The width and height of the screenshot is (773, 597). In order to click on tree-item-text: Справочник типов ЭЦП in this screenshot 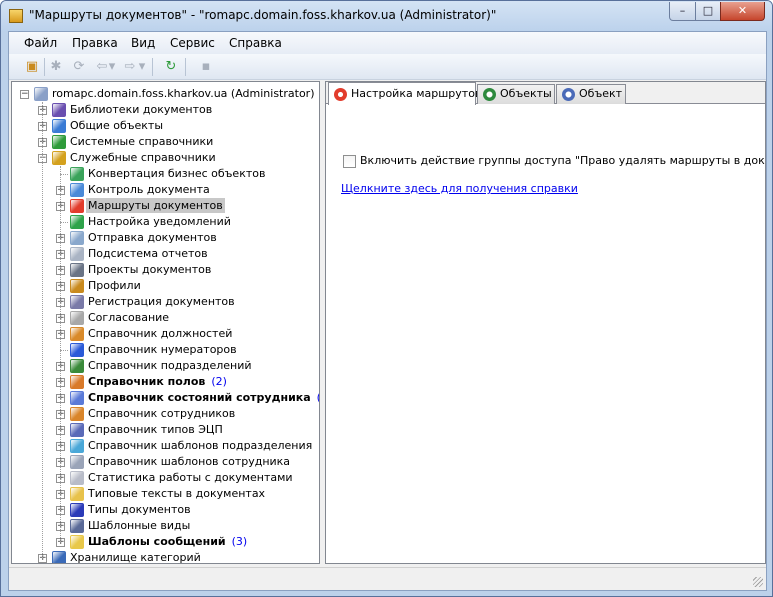, I will do `click(155, 429)`.